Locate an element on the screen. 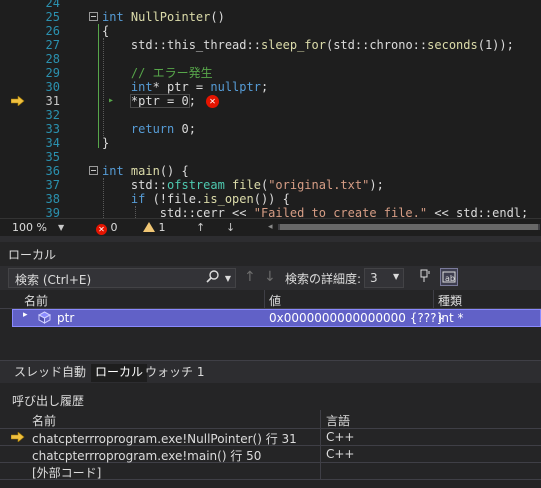  zoom-level: 100 % is located at coordinates (29, 227).